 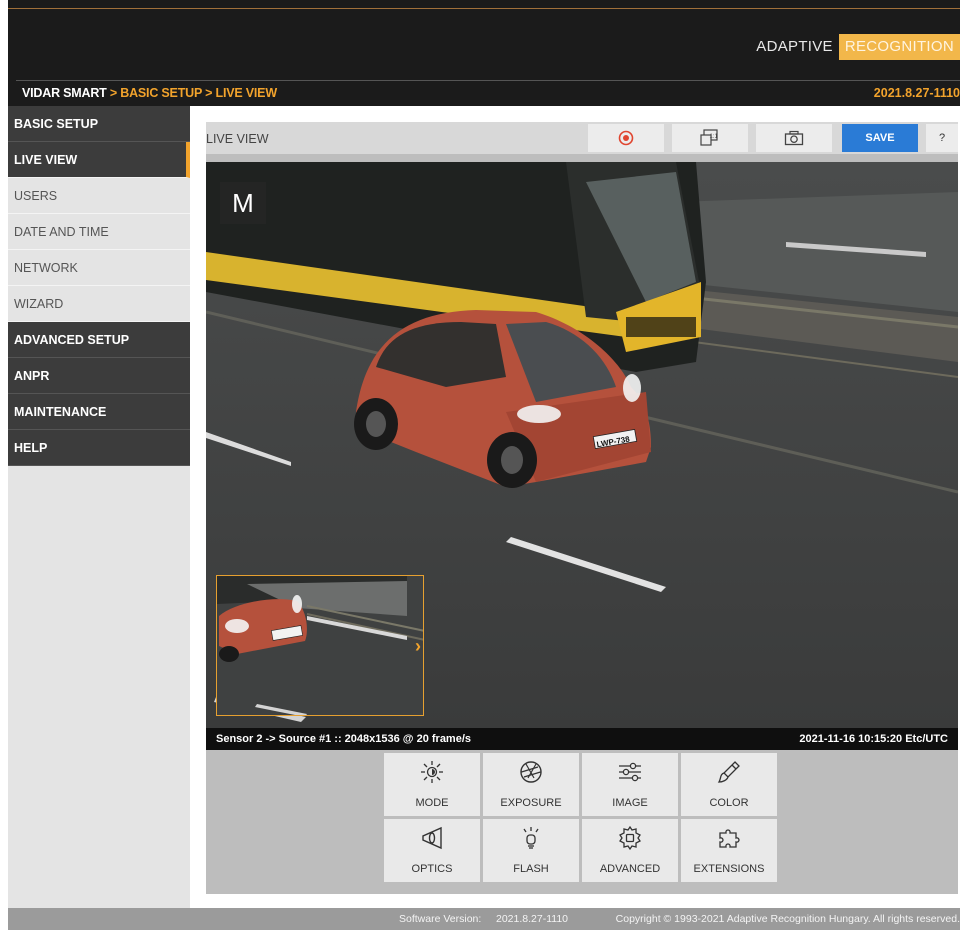 What do you see at coordinates (31, 447) in the screenshot?
I see `sidebar-item-label: HELP` at bounding box center [31, 447].